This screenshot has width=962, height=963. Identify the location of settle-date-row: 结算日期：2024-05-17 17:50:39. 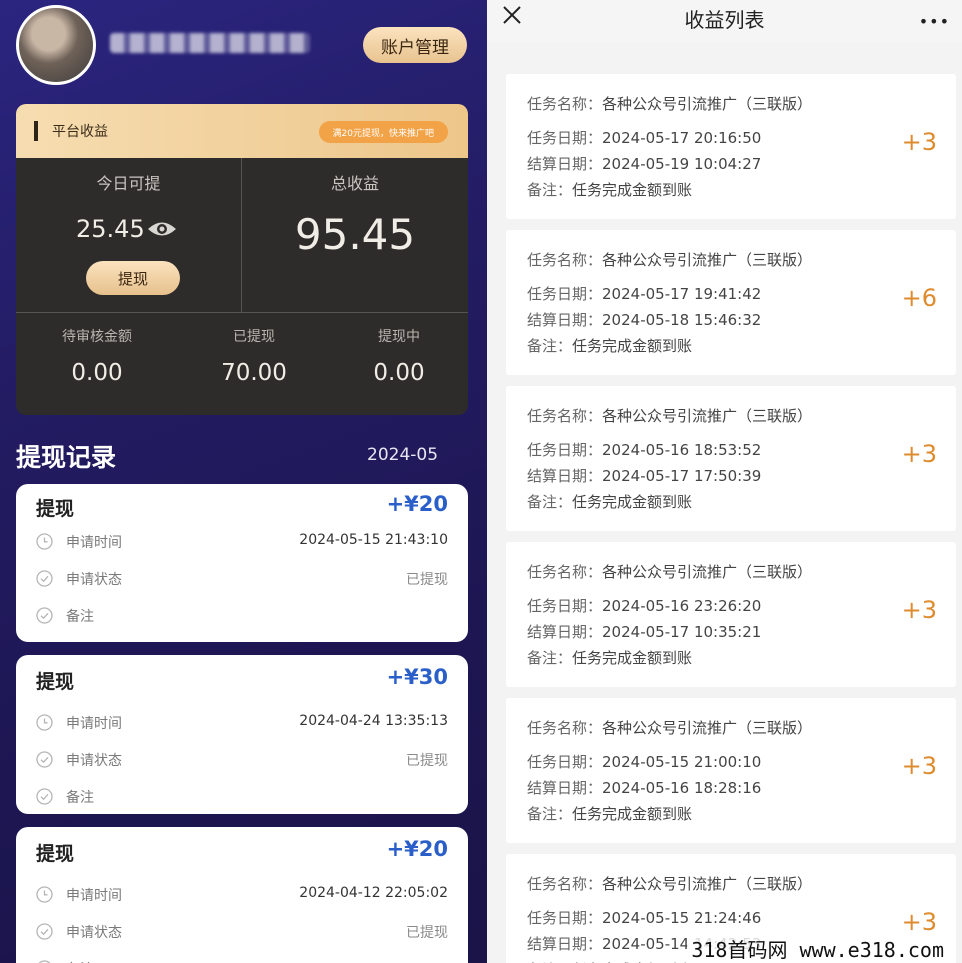
(644, 475).